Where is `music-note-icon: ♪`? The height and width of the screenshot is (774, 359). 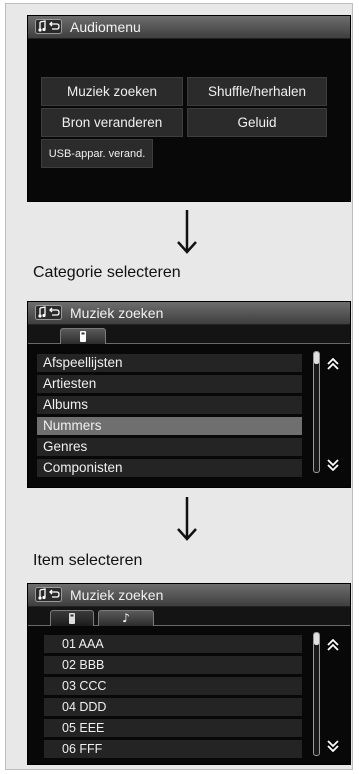
music-note-icon: ♪ is located at coordinates (126, 618).